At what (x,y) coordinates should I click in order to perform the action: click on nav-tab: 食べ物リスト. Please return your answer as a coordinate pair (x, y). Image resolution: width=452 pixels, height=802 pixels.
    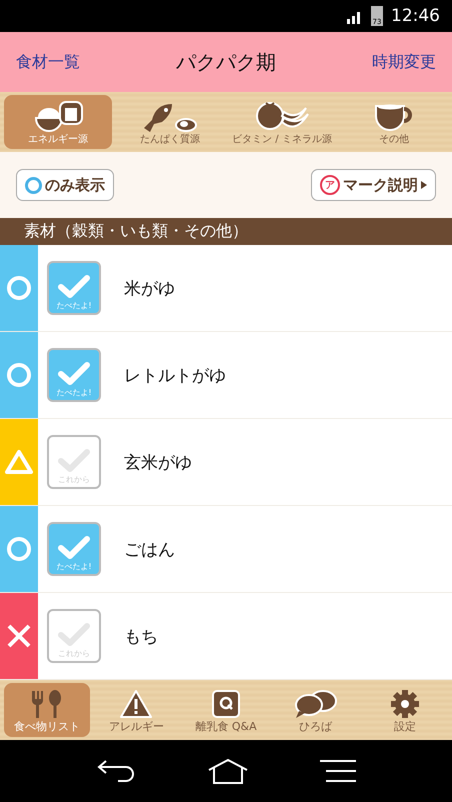
    Looking at the image, I should click on (47, 710).